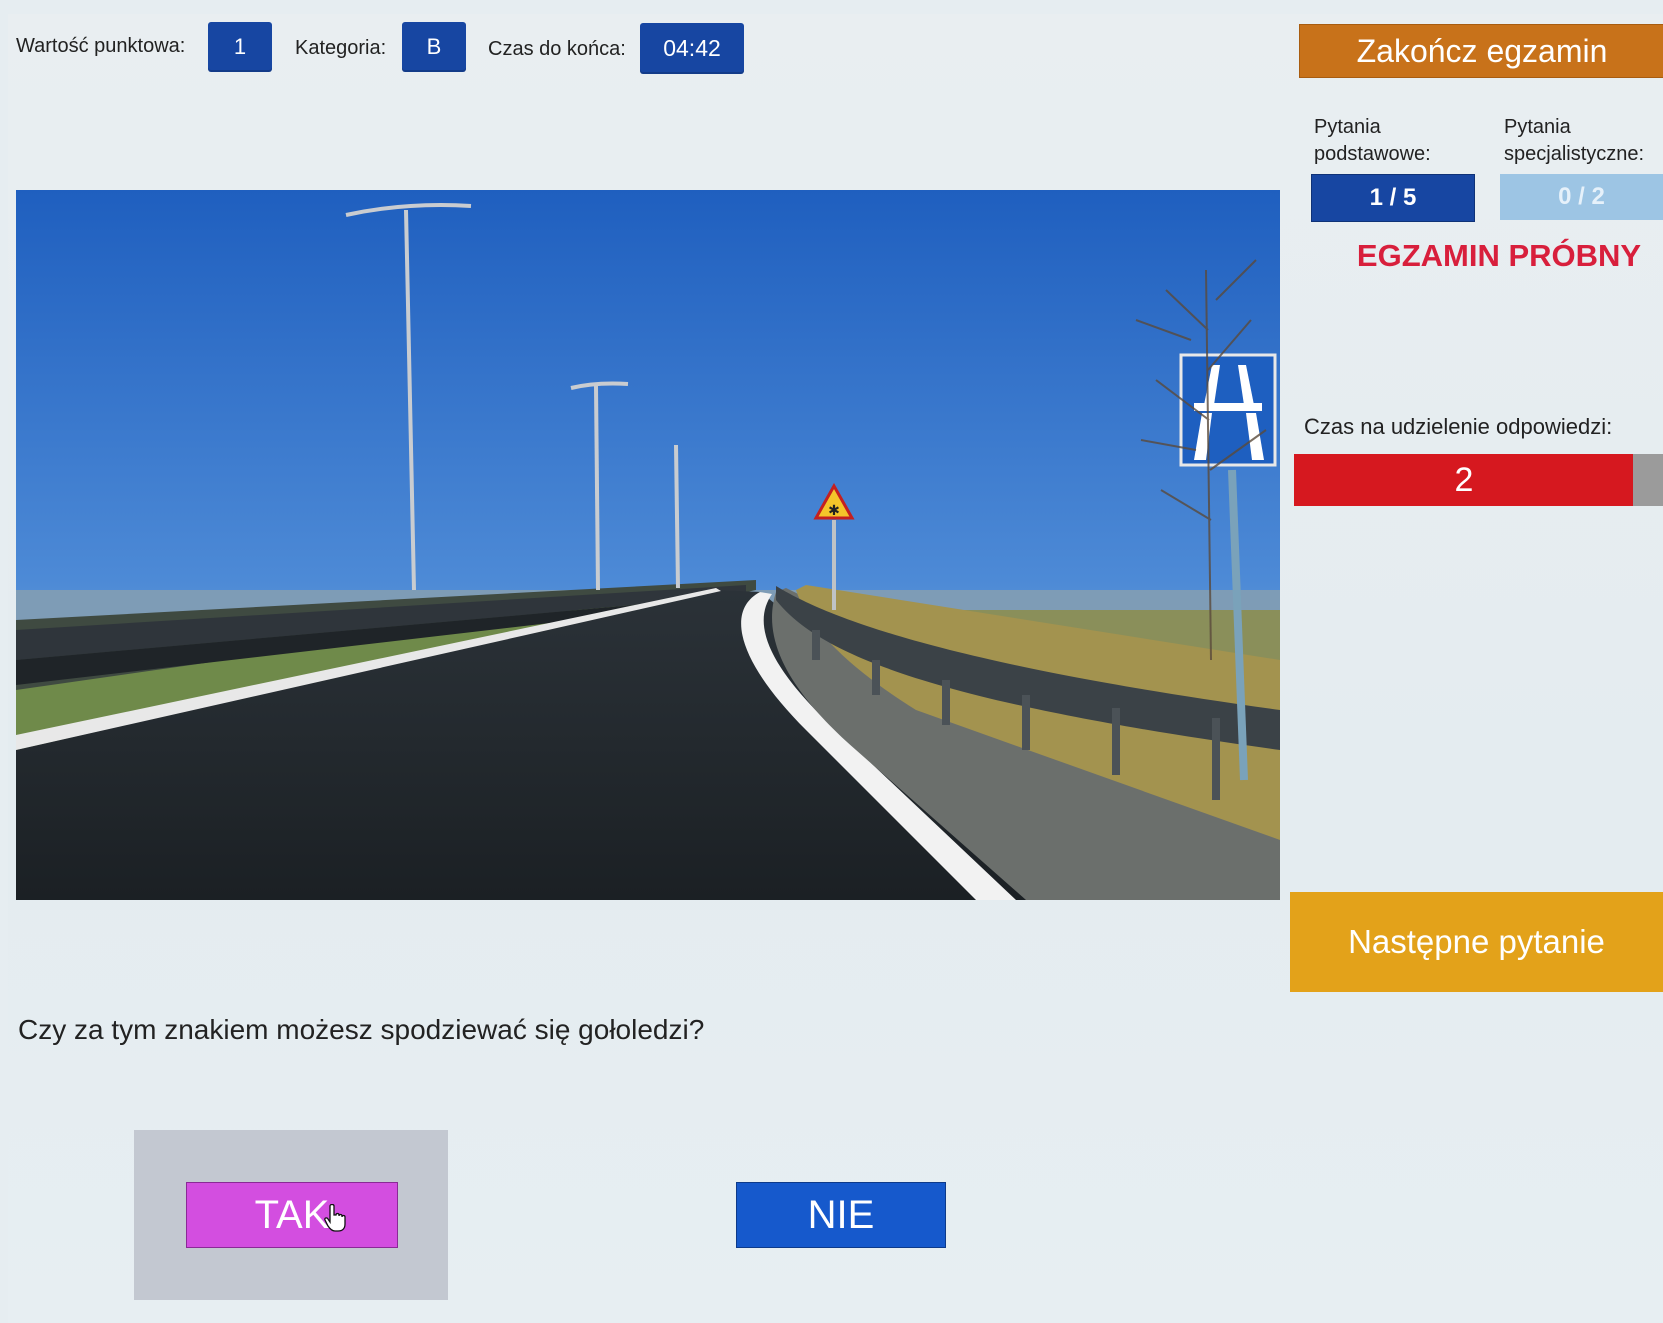  I want to click on points-value-badge: 1, so click(240, 47).